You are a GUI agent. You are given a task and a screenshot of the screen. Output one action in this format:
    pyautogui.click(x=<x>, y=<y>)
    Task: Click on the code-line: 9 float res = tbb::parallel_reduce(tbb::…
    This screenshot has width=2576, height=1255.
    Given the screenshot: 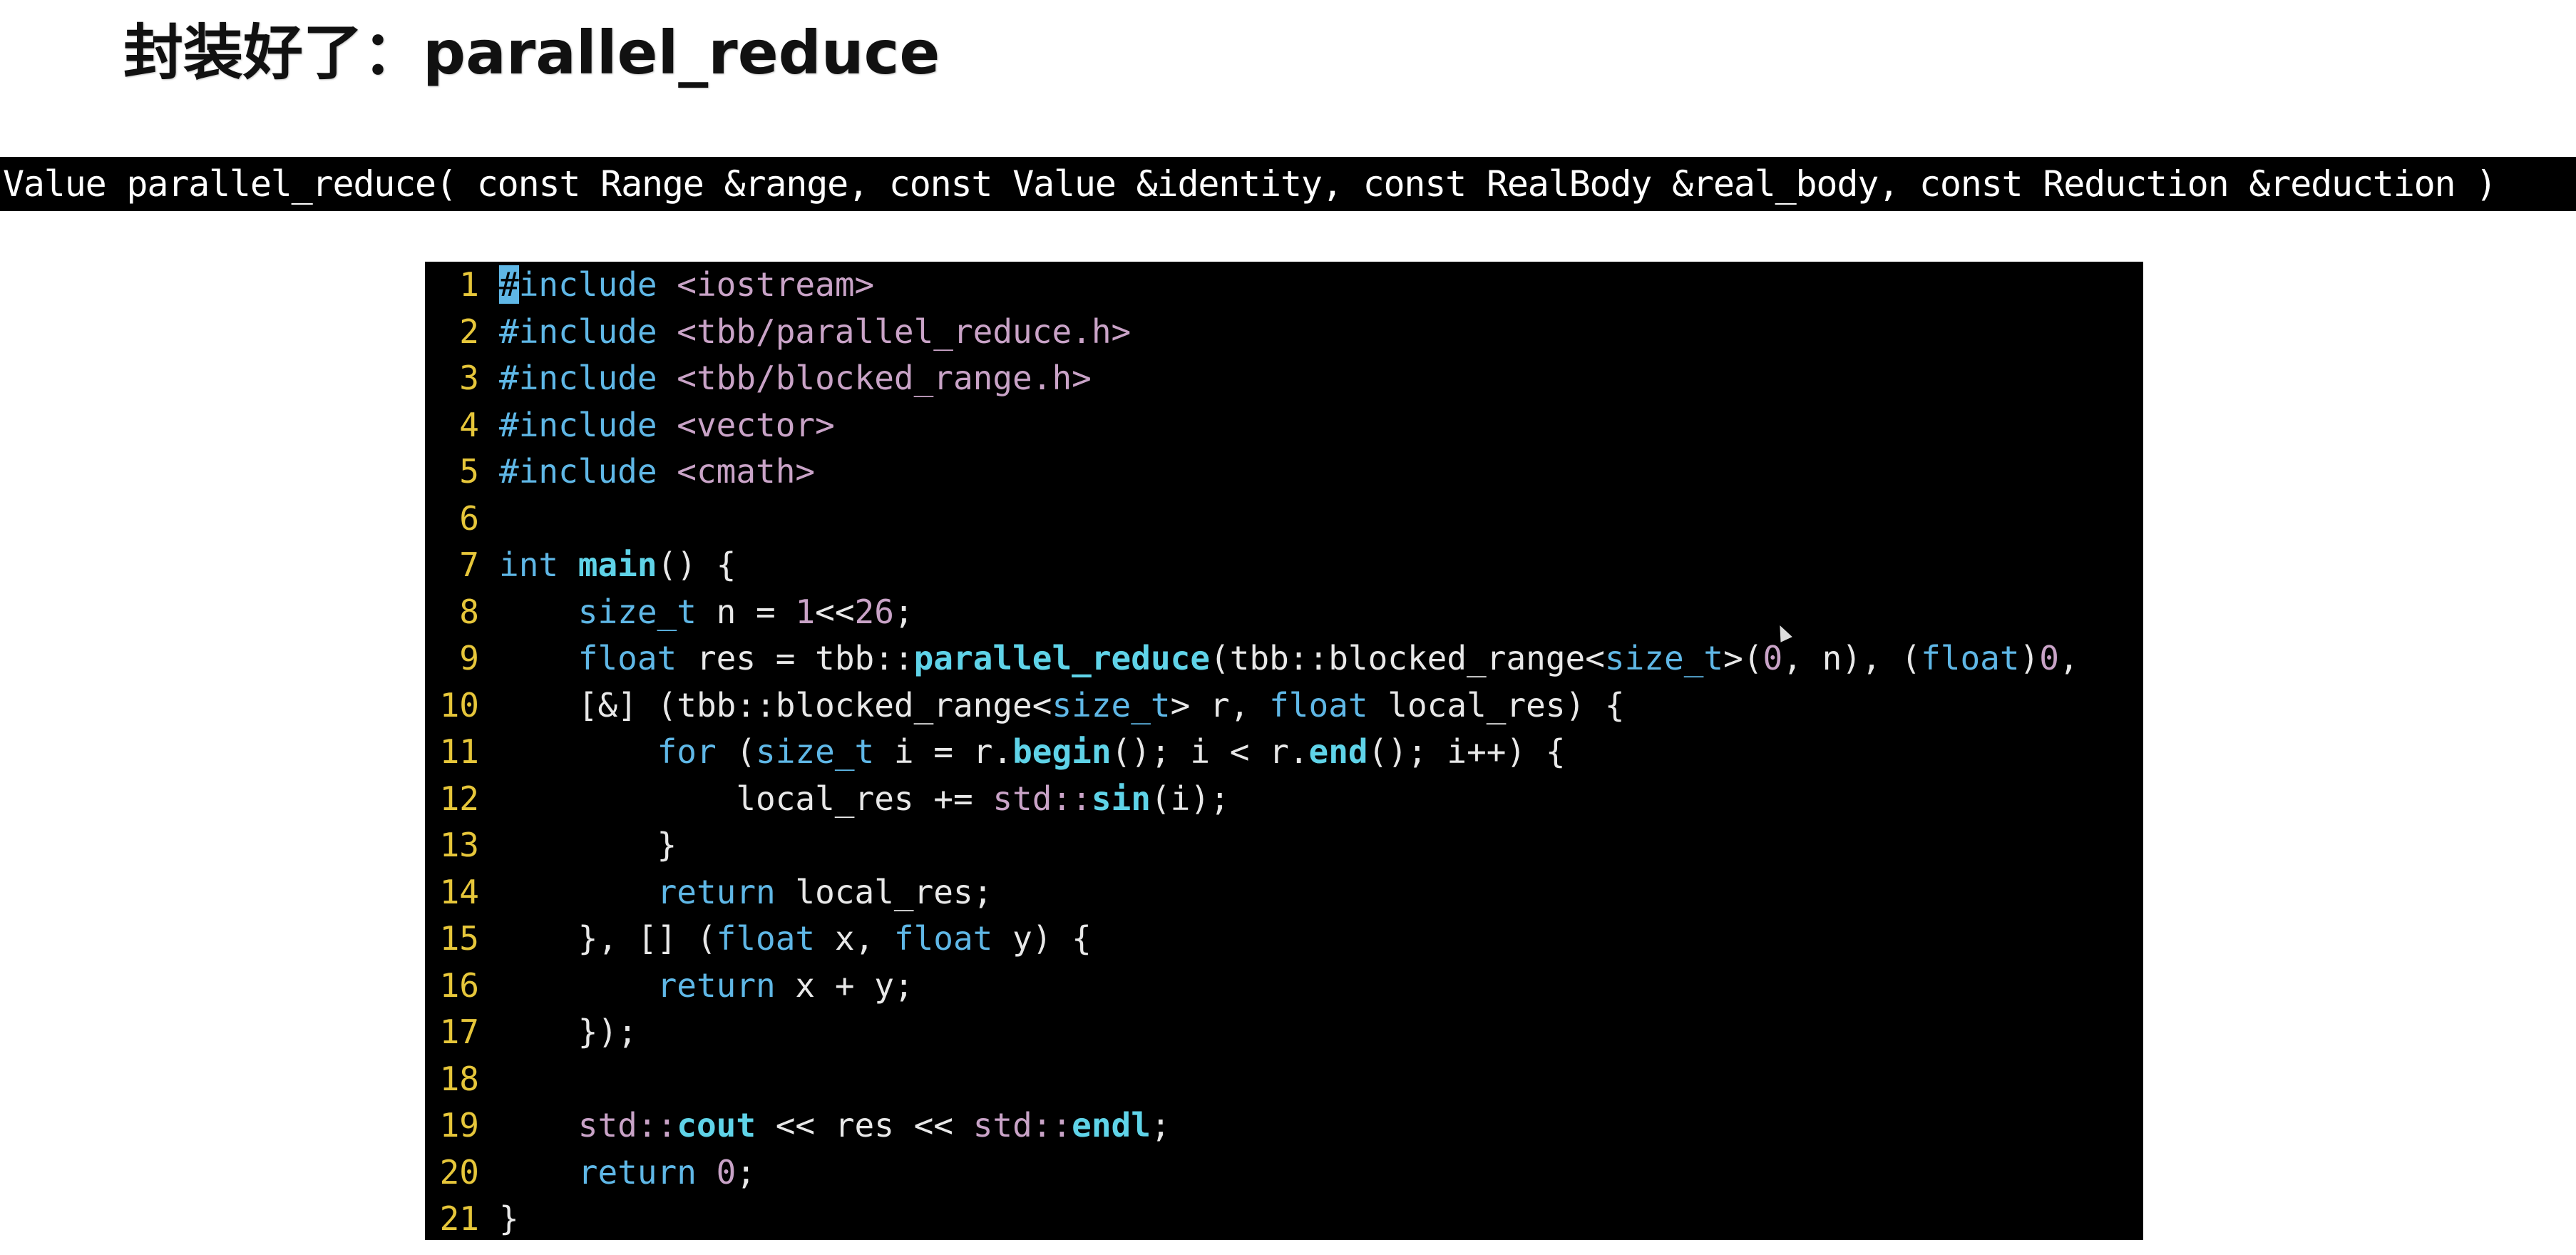 What is the action you would take?
    pyautogui.click(x=1284, y=658)
    